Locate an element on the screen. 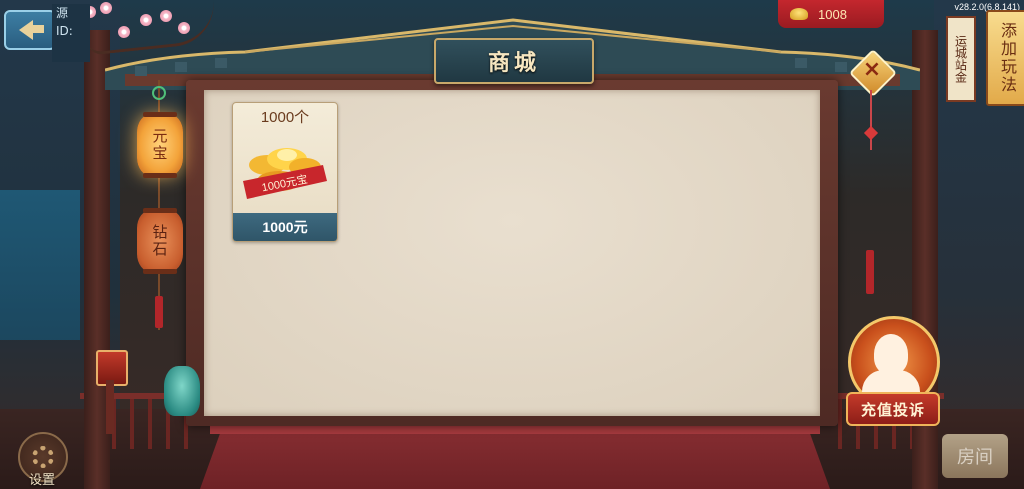 Image resolution: width=1024 pixels, height=489 pixels. left-info-strip: 源 ID: is located at coordinates (71, 33).